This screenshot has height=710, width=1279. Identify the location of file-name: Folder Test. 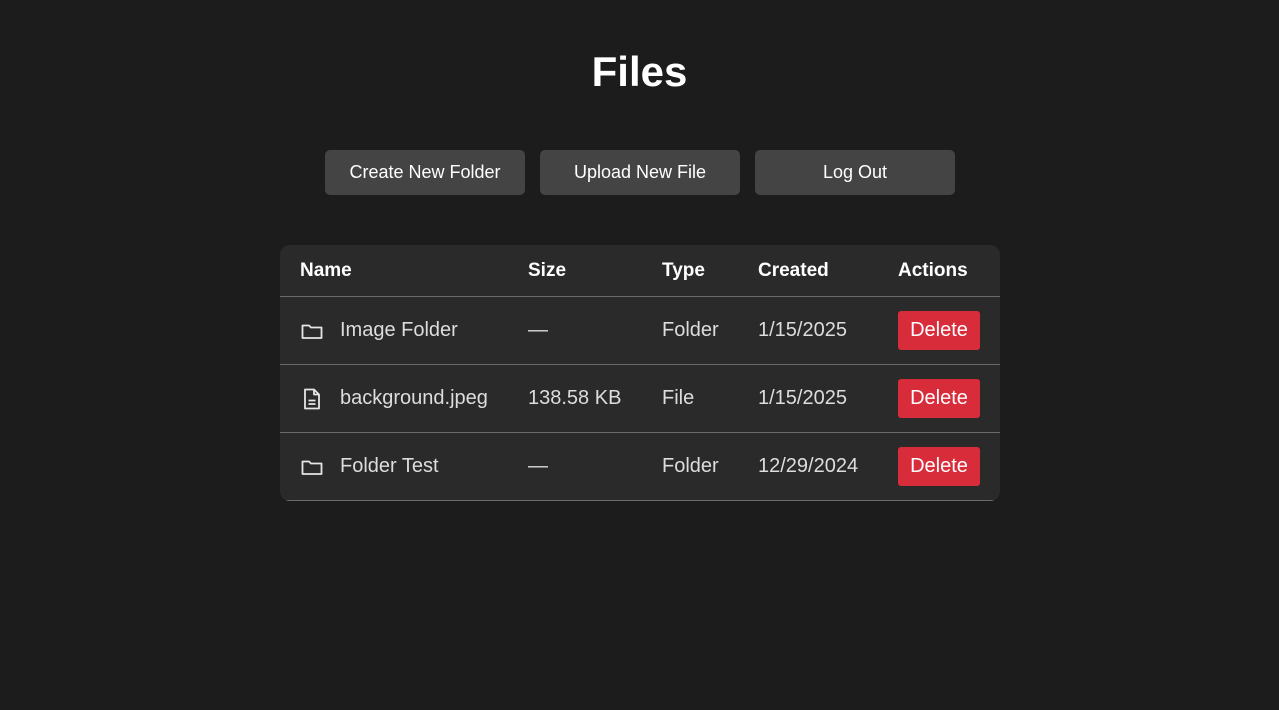
(389, 466).